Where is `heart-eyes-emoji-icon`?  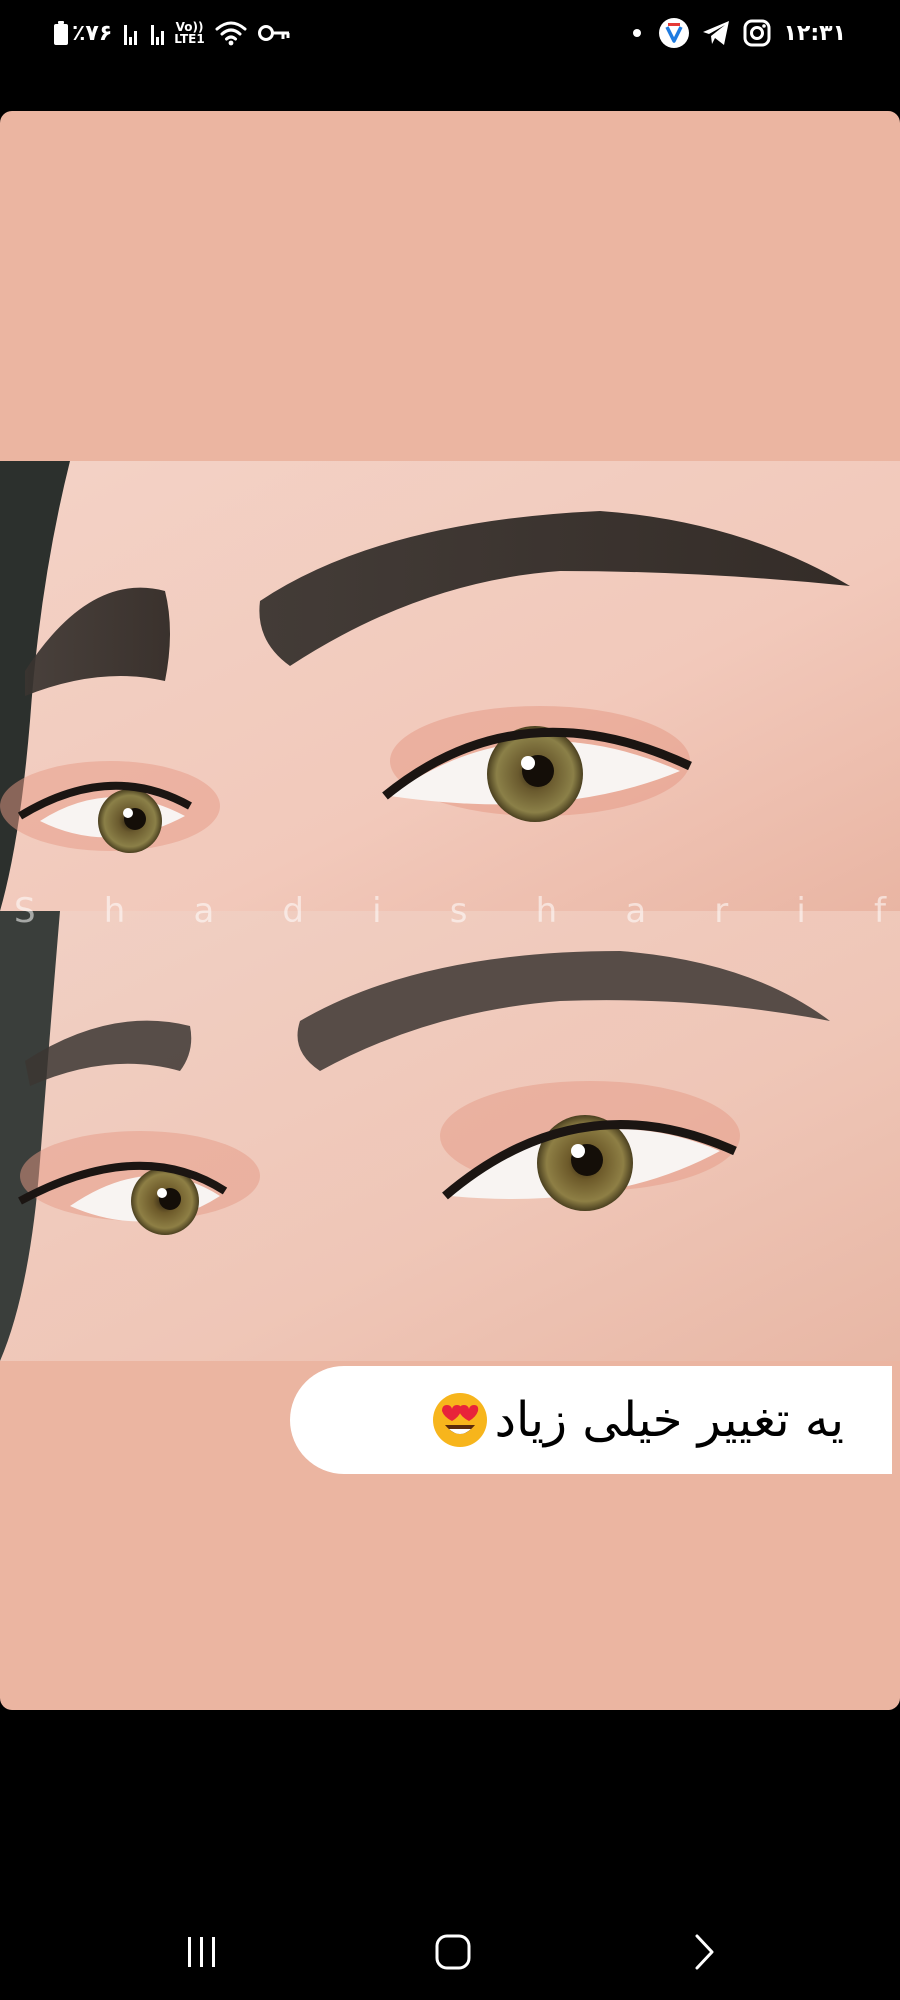
heart-eyes-emoji-icon is located at coordinates (459, 1420).